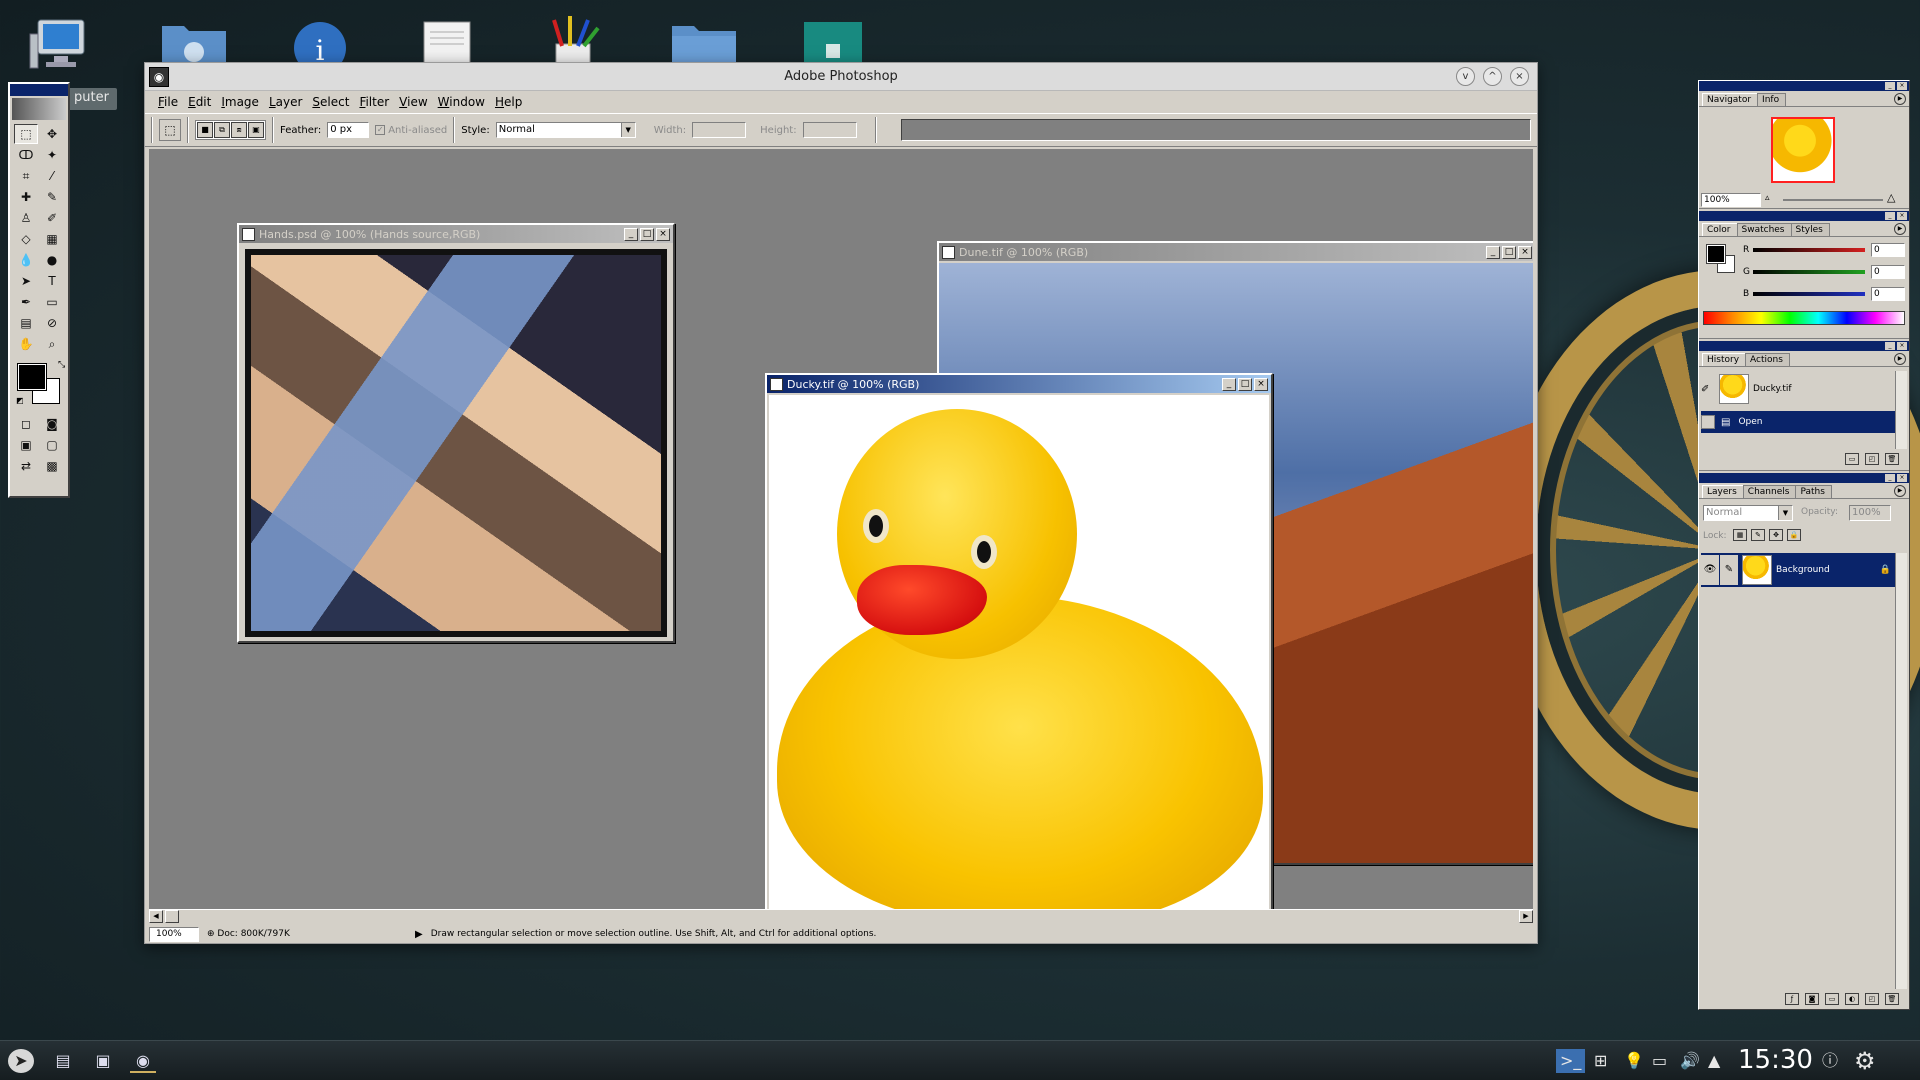 The image size is (1920, 1080). I want to click on bulb-icon: 💡, so click(1634, 1061).